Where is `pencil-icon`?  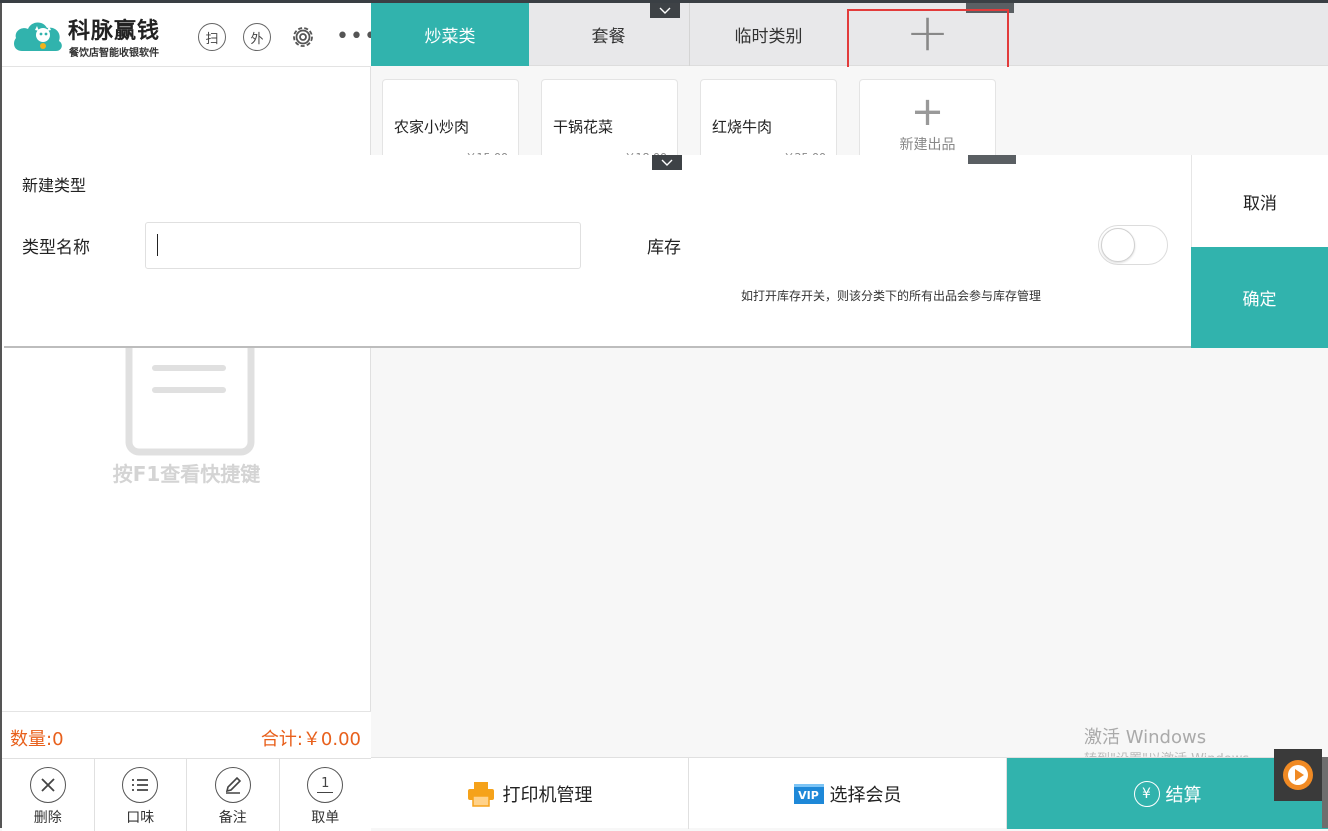 pencil-icon is located at coordinates (232, 785).